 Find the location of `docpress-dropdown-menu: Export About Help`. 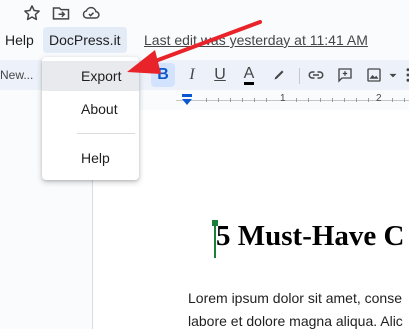

docpress-dropdown-menu: Export About Help is located at coordinates (90, 118).